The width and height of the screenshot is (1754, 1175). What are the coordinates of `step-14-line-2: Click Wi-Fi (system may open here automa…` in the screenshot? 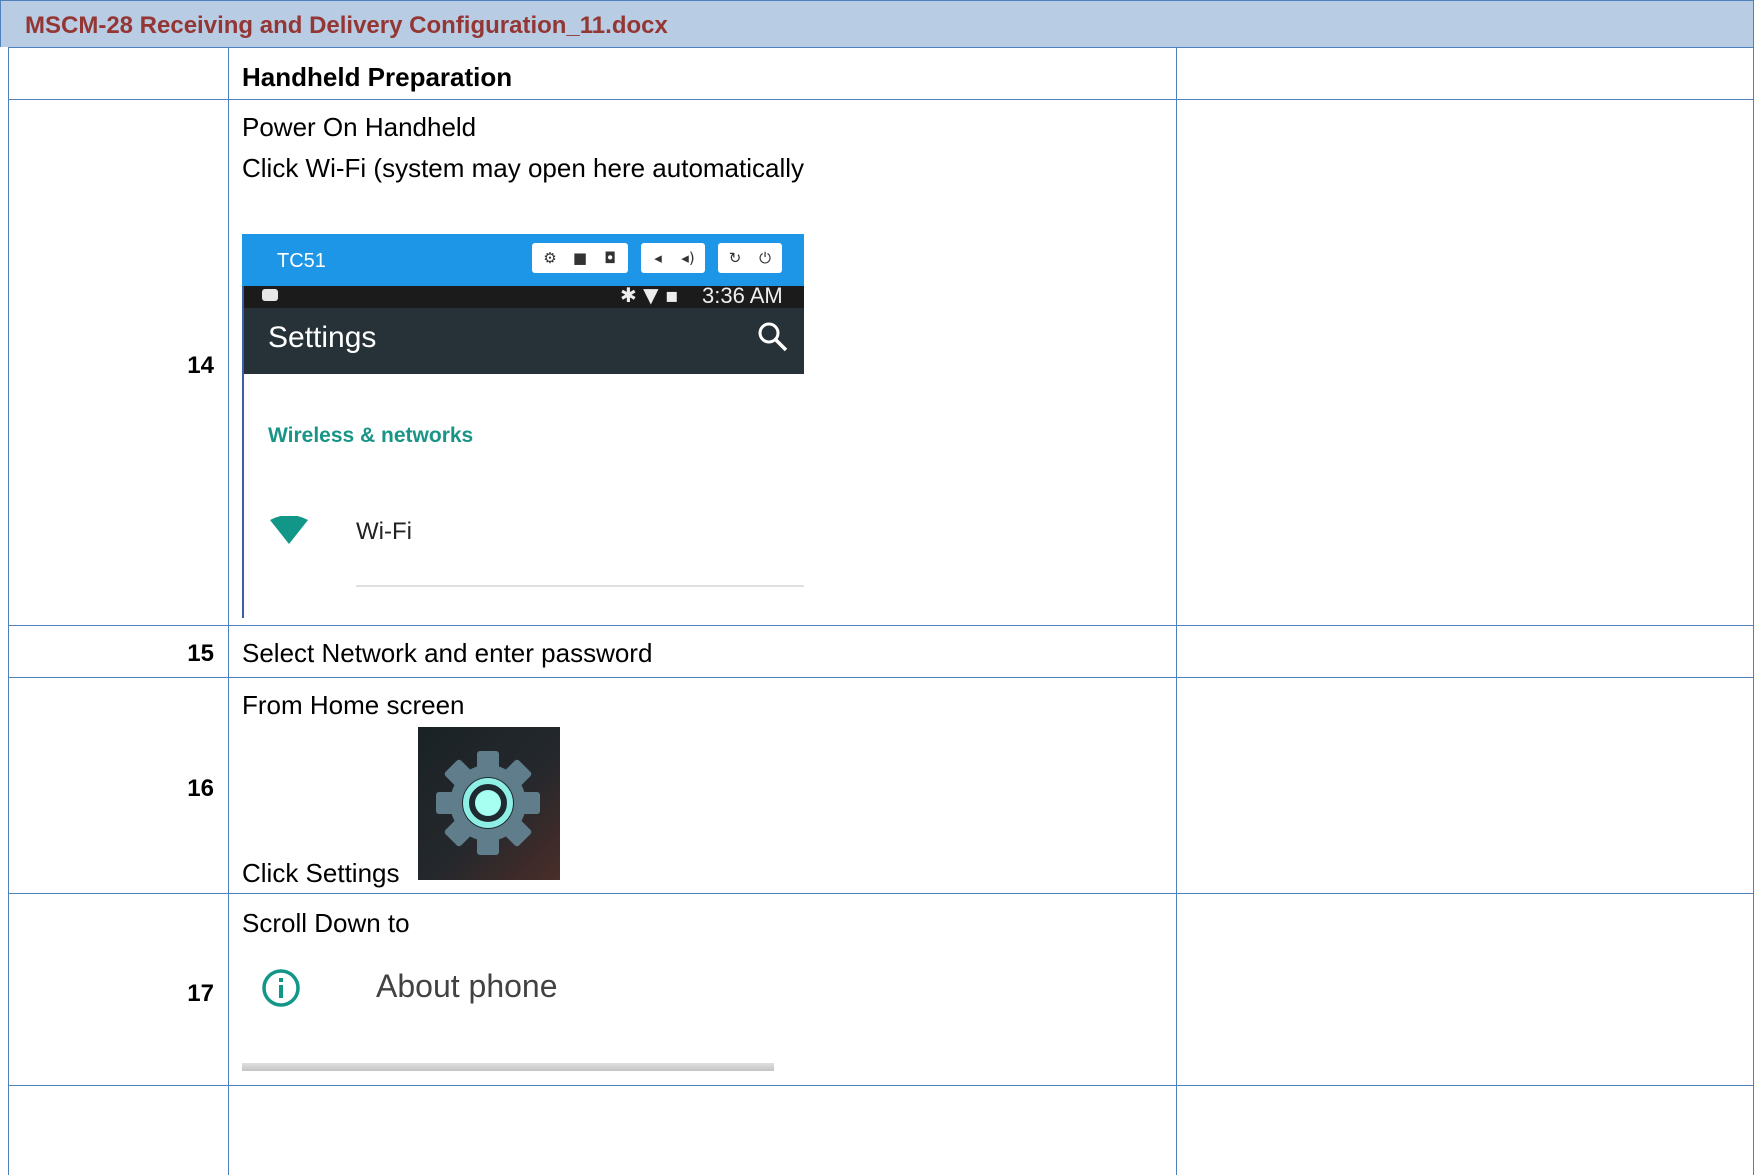 It's located at (523, 168).